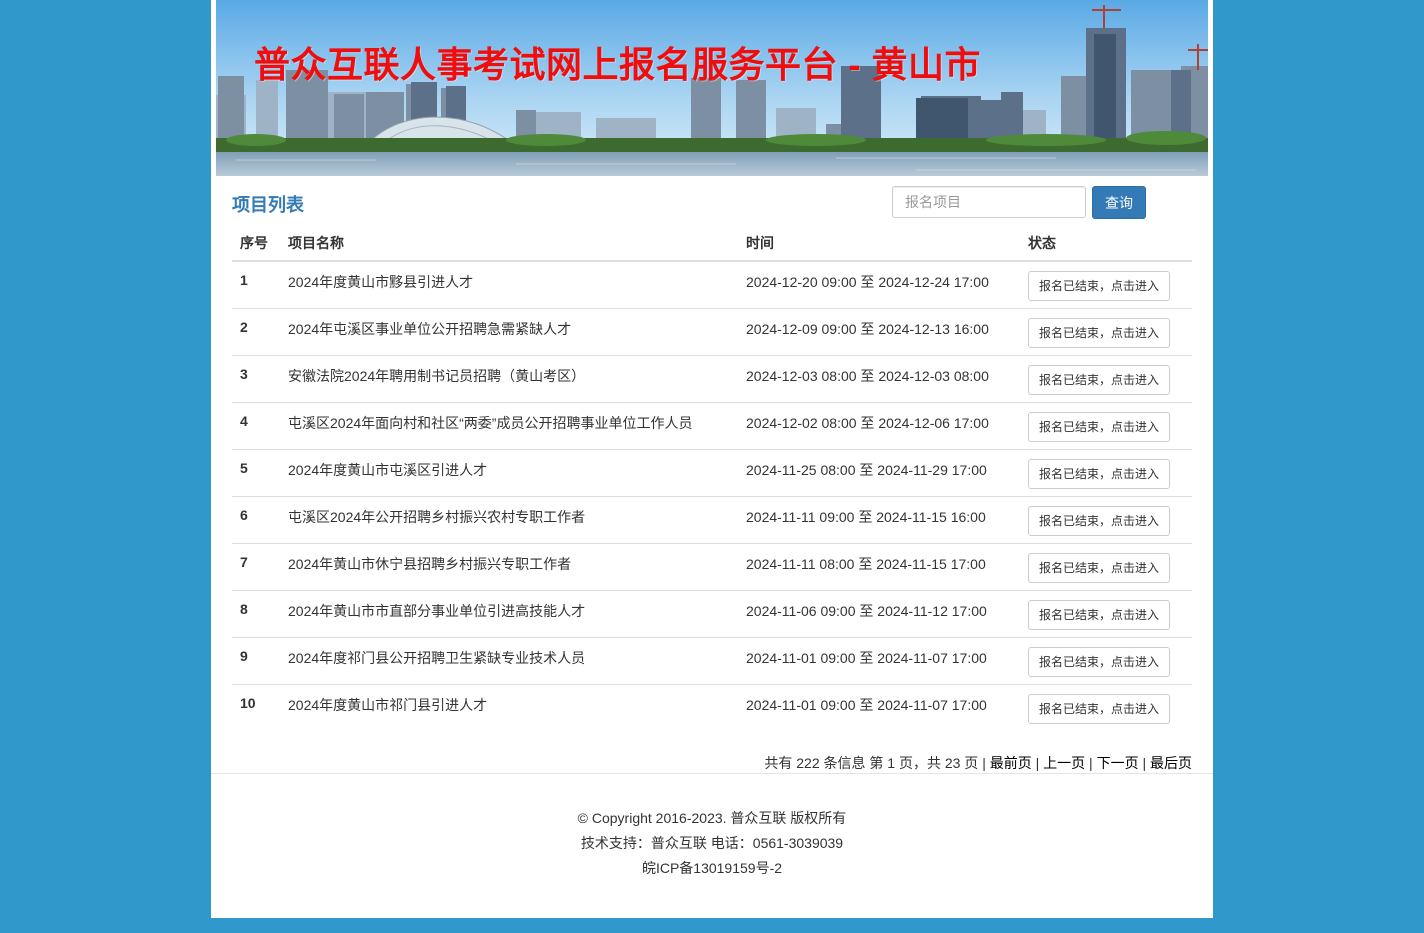 The image size is (1424, 933). What do you see at coordinates (256, 519) in the screenshot?
I see `row-index: 6` at bounding box center [256, 519].